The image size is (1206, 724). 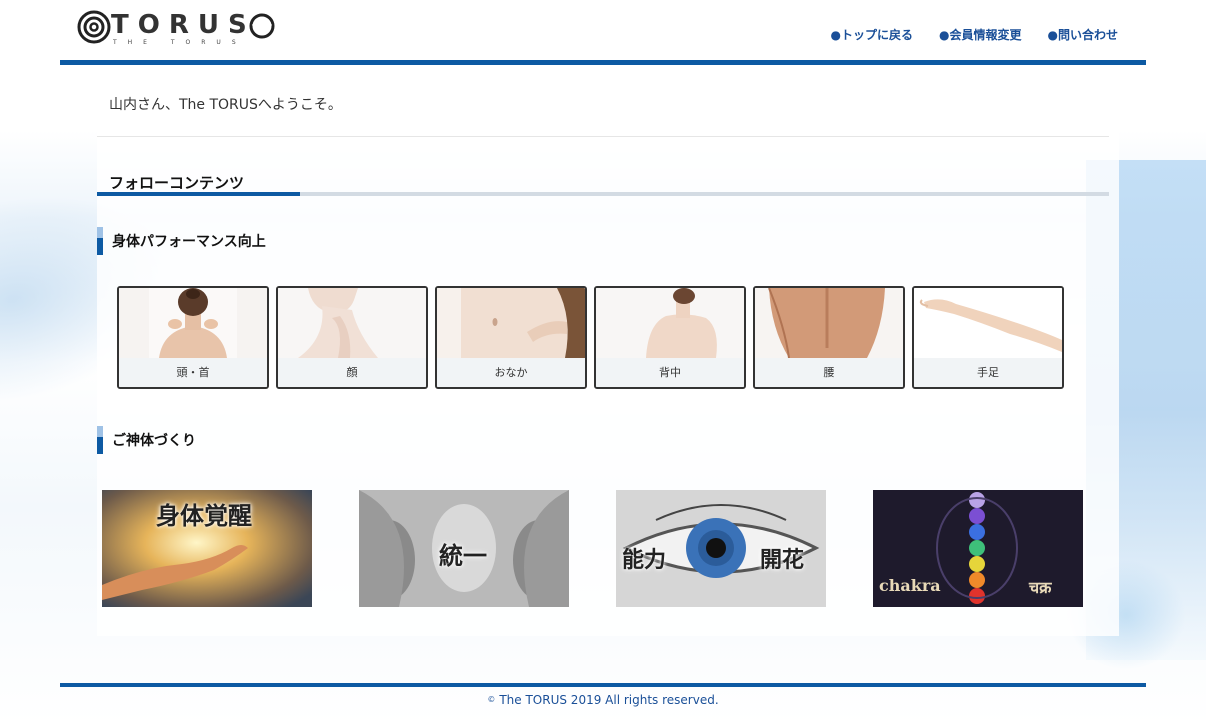 What do you see at coordinates (262, 26) in the screenshot?
I see `logo-swirl-icon` at bounding box center [262, 26].